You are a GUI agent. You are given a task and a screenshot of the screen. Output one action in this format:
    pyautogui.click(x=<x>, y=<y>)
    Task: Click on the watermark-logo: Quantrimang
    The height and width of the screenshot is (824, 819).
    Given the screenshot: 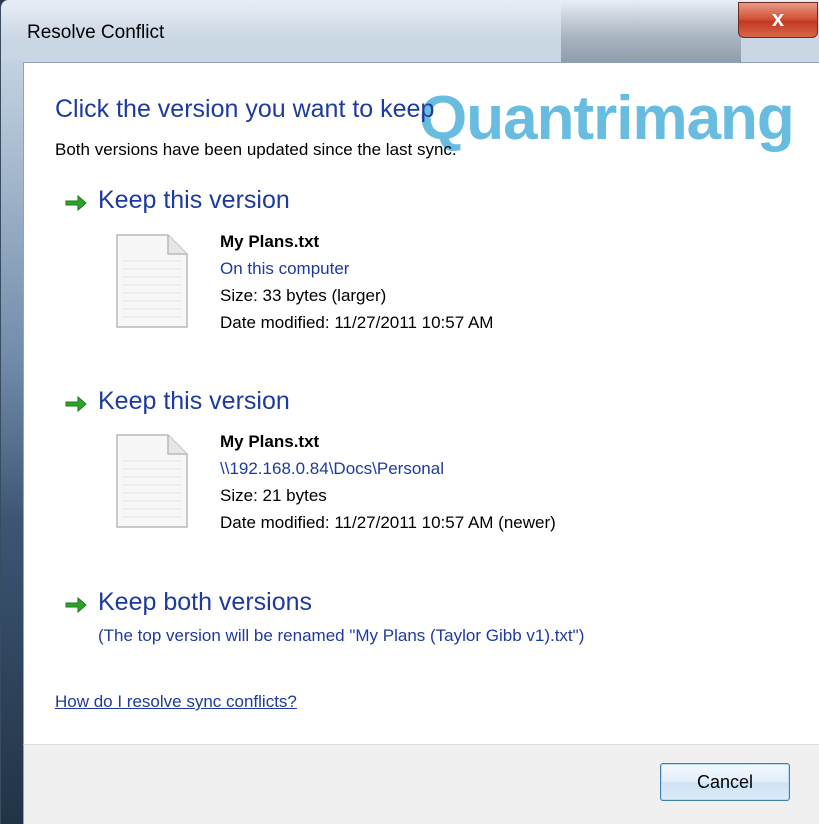 What is the action you would take?
    pyautogui.click(x=607, y=118)
    